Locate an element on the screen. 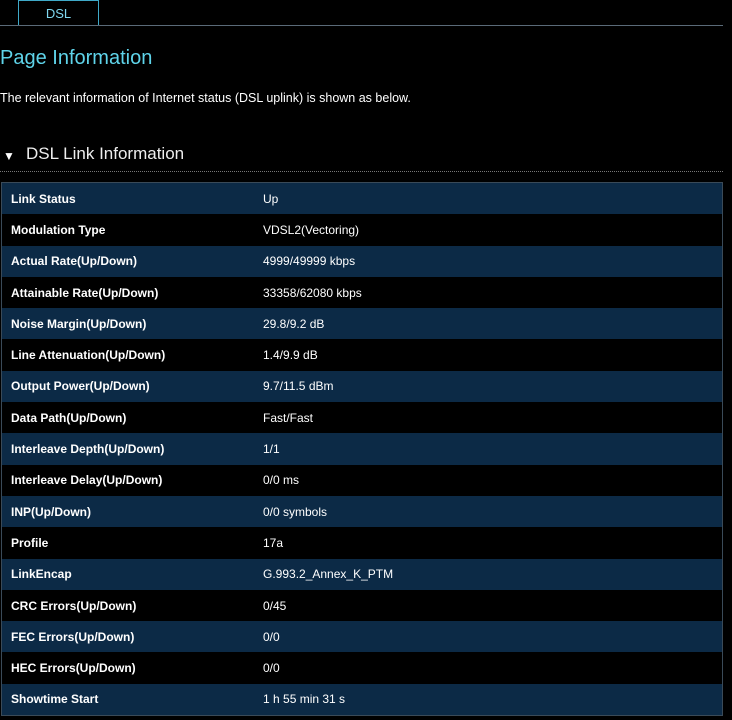  row-label: HEC Errors(Up/Down) is located at coordinates (73, 668).